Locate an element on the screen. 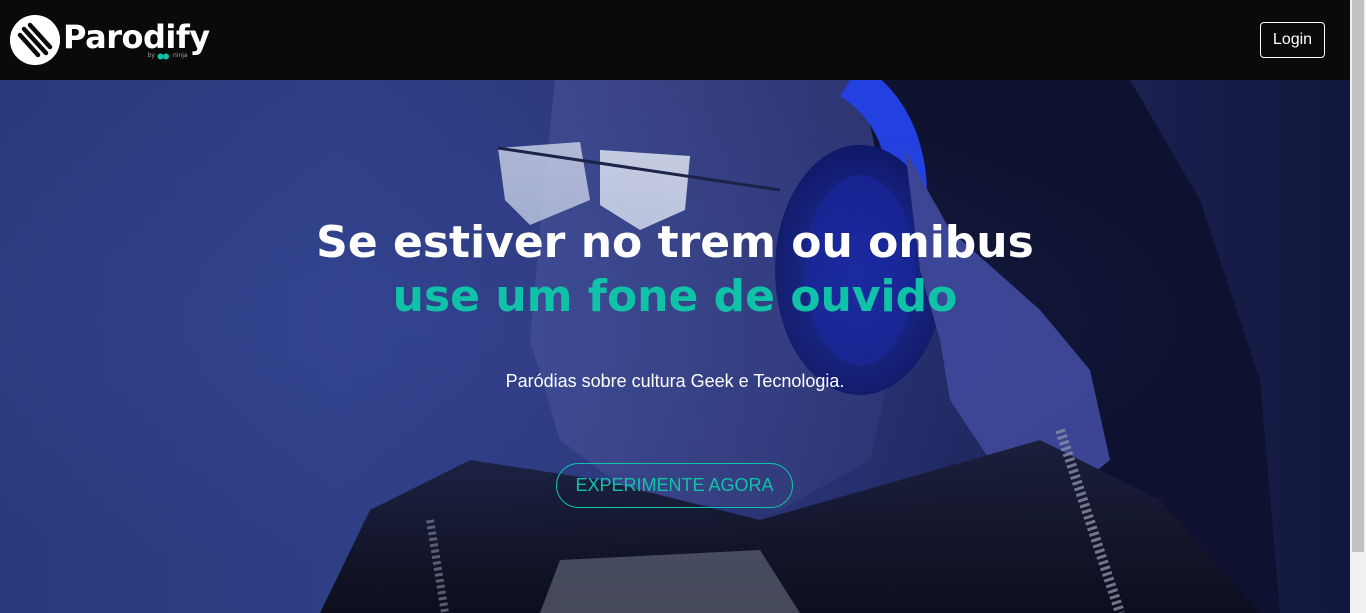  brand-link: Parodify by ninja is located at coordinates (110, 40).